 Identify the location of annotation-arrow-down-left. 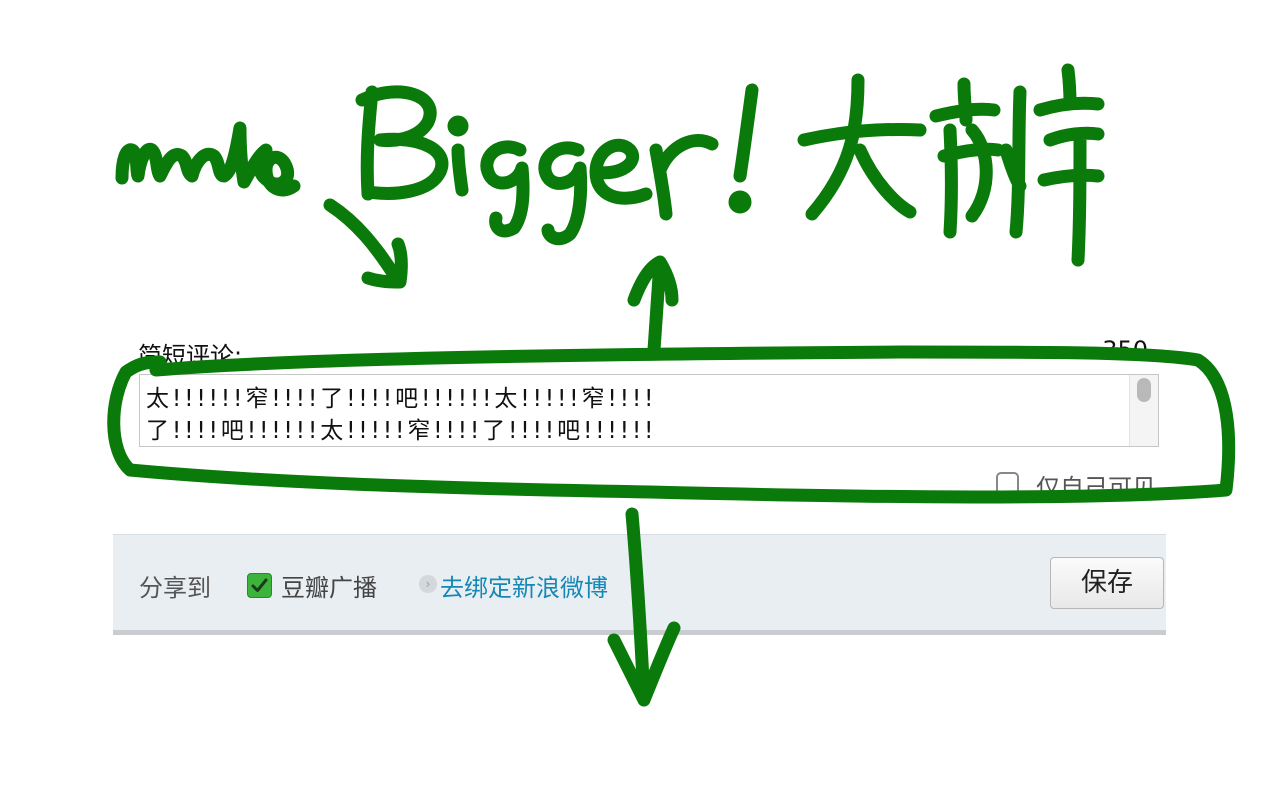
(363, 241).